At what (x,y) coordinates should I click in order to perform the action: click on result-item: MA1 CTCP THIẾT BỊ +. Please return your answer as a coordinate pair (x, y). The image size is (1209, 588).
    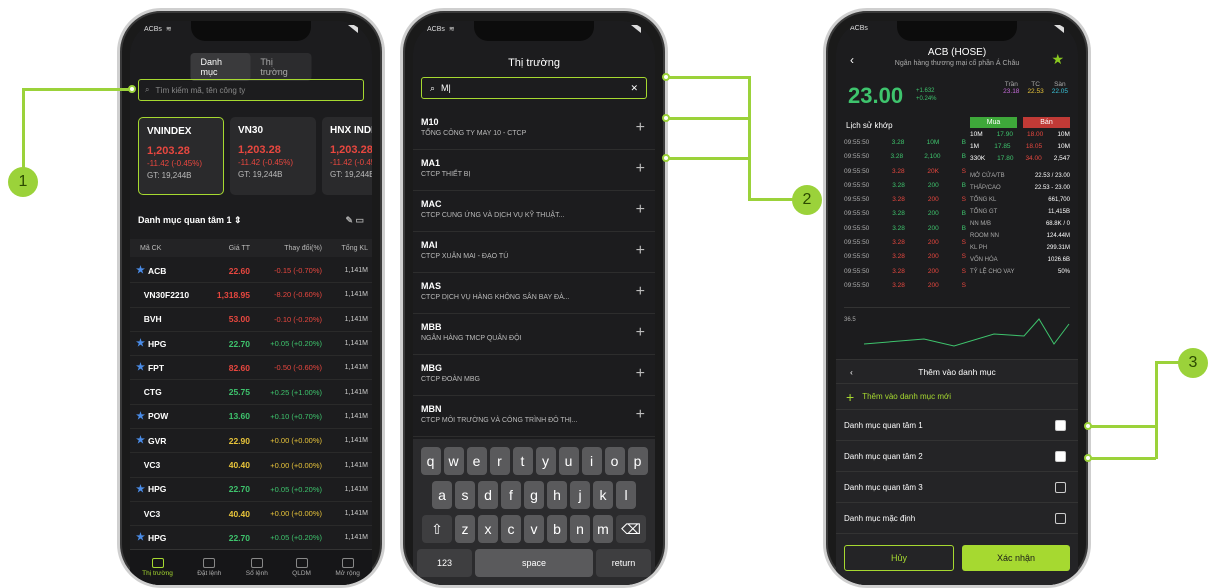
    Looking at the image, I should click on (534, 170).